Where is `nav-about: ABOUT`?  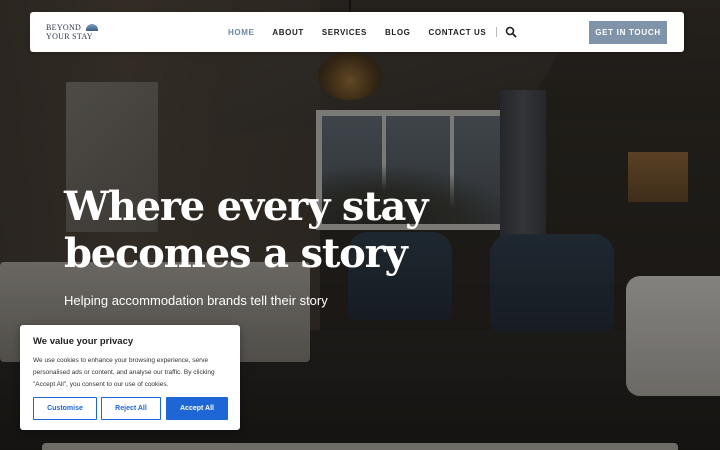 nav-about: ABOUT is located at coordinates (287, 32).